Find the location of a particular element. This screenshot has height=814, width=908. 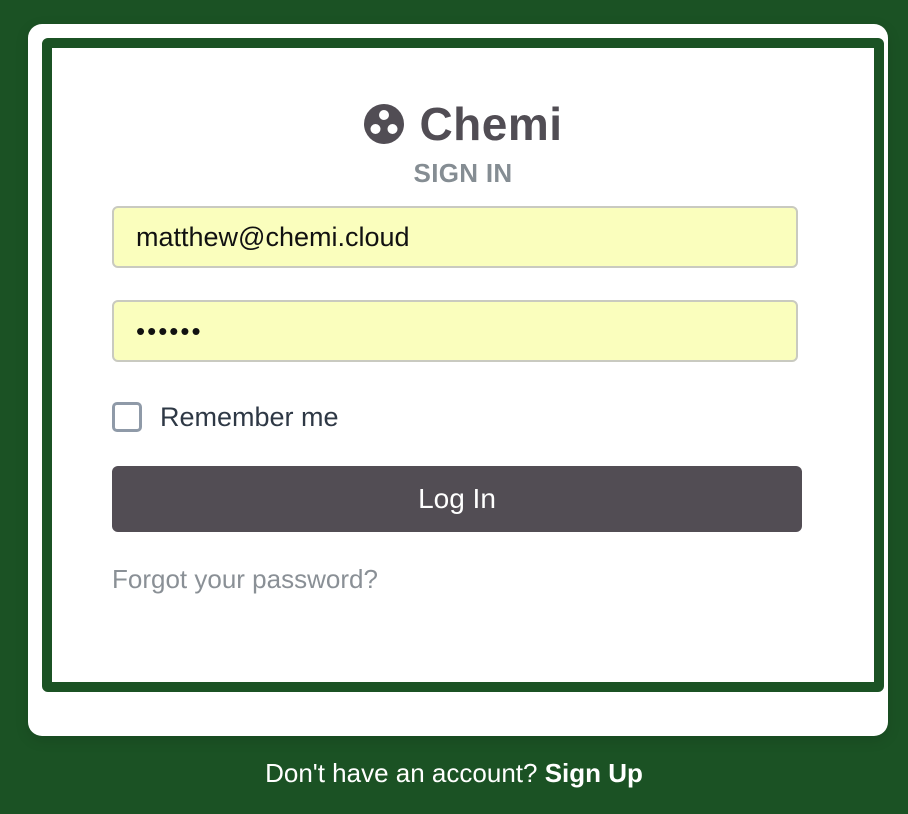

signup-prompt: Don't have an account? is located at coordinates (401, 773).